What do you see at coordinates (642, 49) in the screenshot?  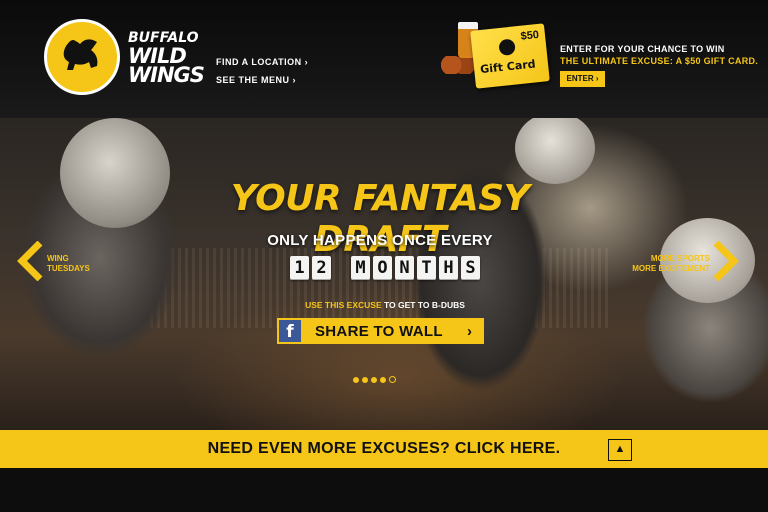 I see `promo-line-1: Enter for your chance to win` at bounding box center [642, 49].